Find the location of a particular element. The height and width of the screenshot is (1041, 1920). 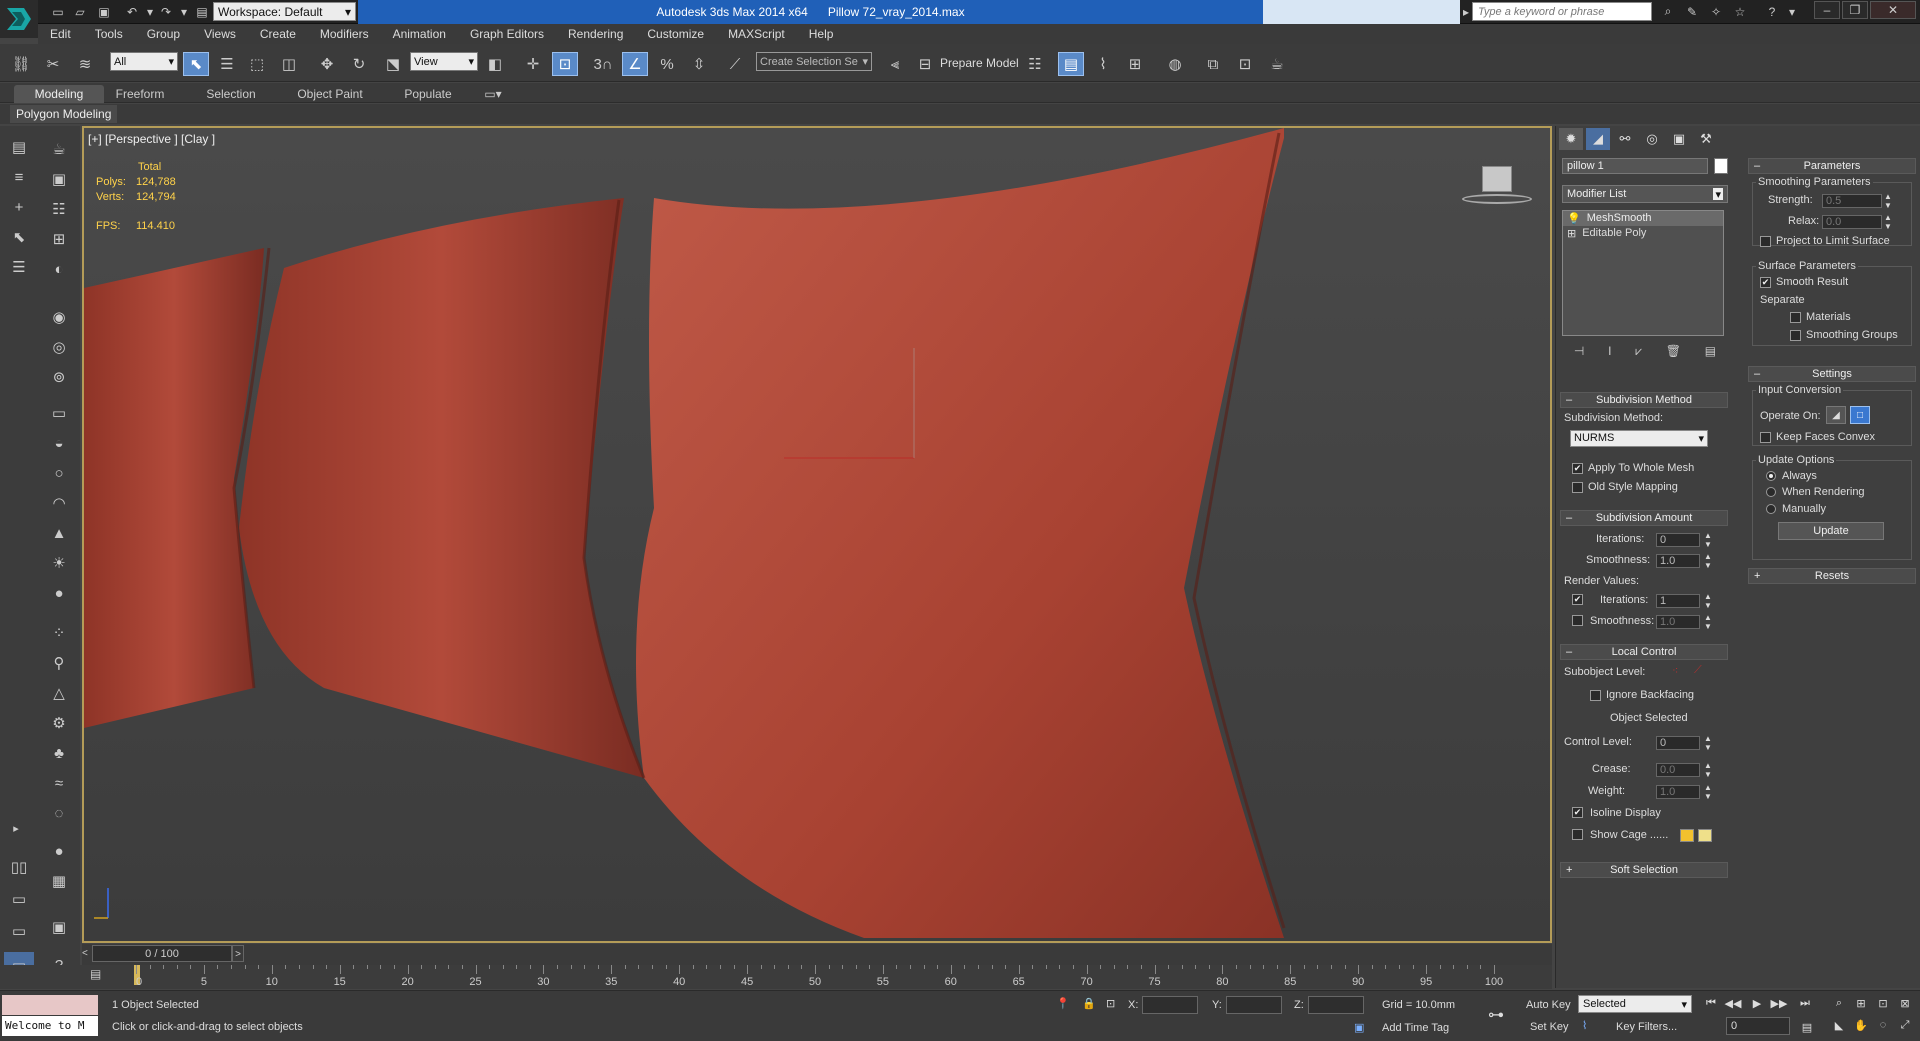

operate-on-triangles-icon: ◢ is located at coordinates (1836, 415).